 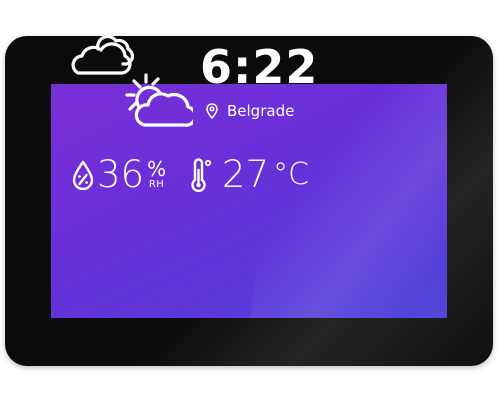 I want to click on humidity-percent-symbol: %, so click(x=157, y=169).